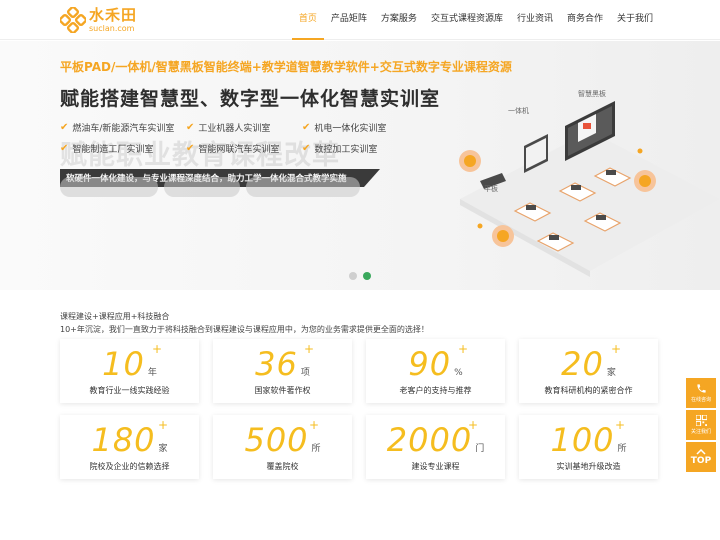 The height and width of the screenshot is (540, 720). I want to click on stat-card: 2000 门 + 建设专业课程, so click(435, 447).